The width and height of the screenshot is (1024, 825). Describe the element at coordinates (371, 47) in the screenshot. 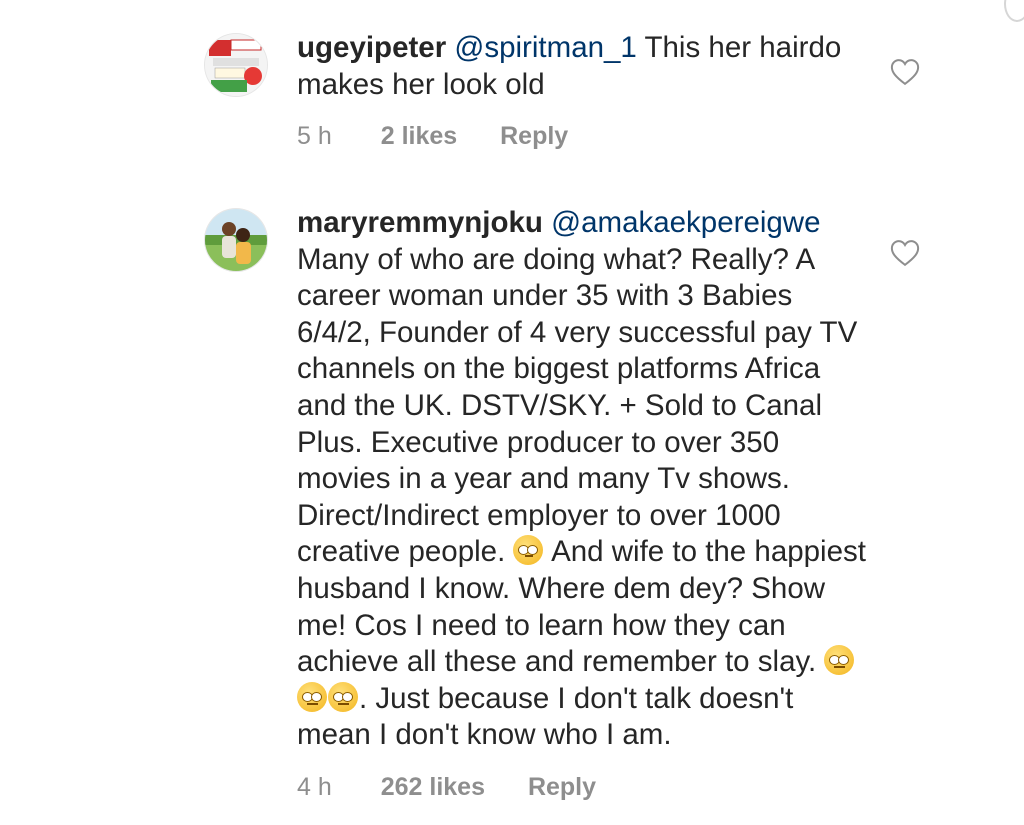

I see `comment-username: ugeyipeter` at that location.